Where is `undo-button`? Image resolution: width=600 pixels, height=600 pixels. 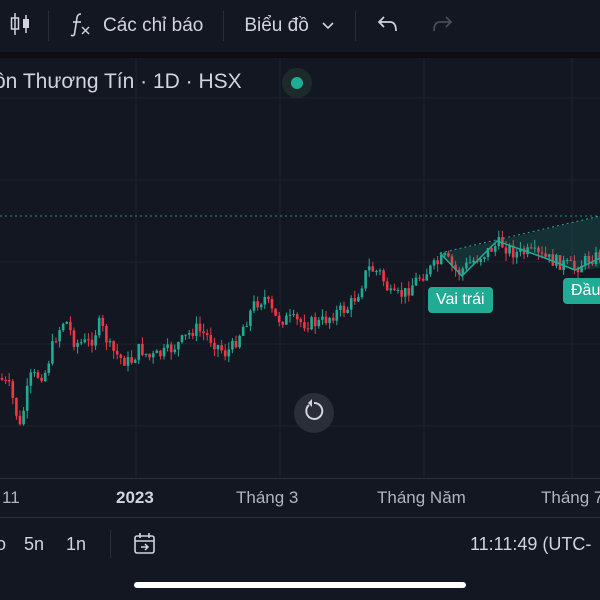
undo-button is located at coordinates (388, 26).